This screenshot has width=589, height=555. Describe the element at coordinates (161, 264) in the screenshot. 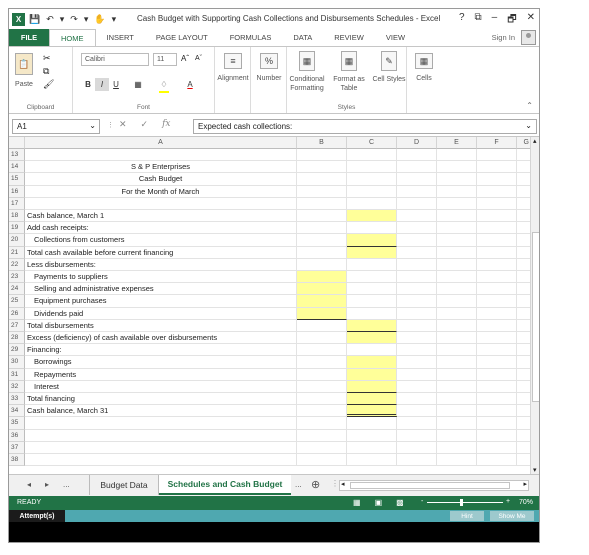

I see `cell-a: Less disbursements:` at that location.